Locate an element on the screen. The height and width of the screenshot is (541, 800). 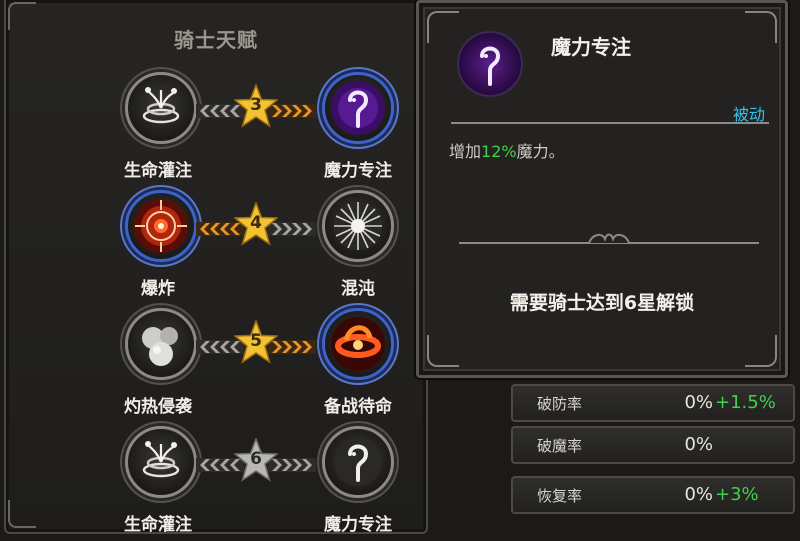
ornament-divider is located at coordinates (609, 238).